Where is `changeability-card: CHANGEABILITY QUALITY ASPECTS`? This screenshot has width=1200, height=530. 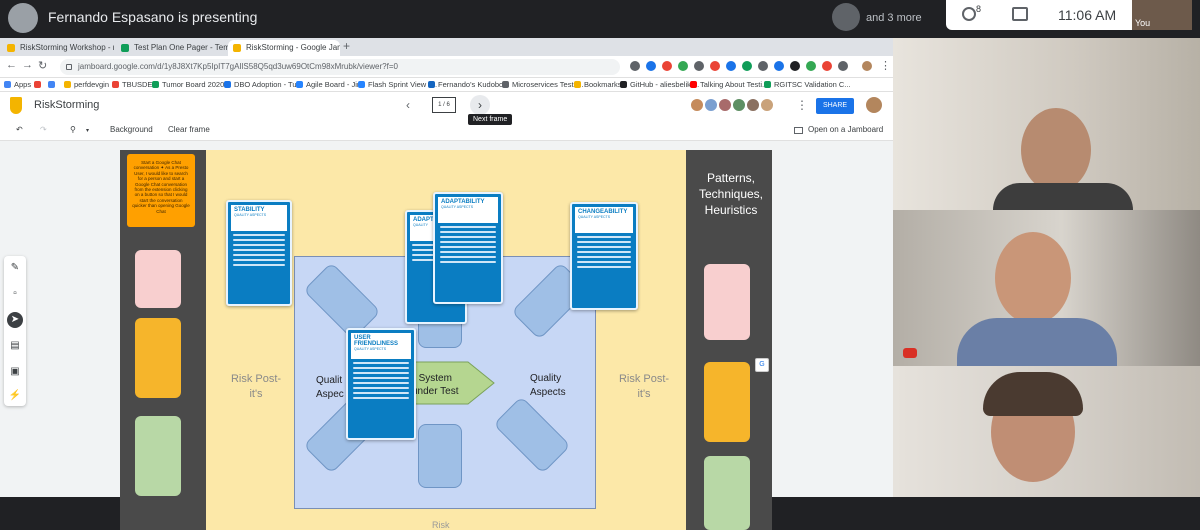
changeability-card: CHANGEABILITY QUALITY ASPECTS is located at coordinates (604, 256).